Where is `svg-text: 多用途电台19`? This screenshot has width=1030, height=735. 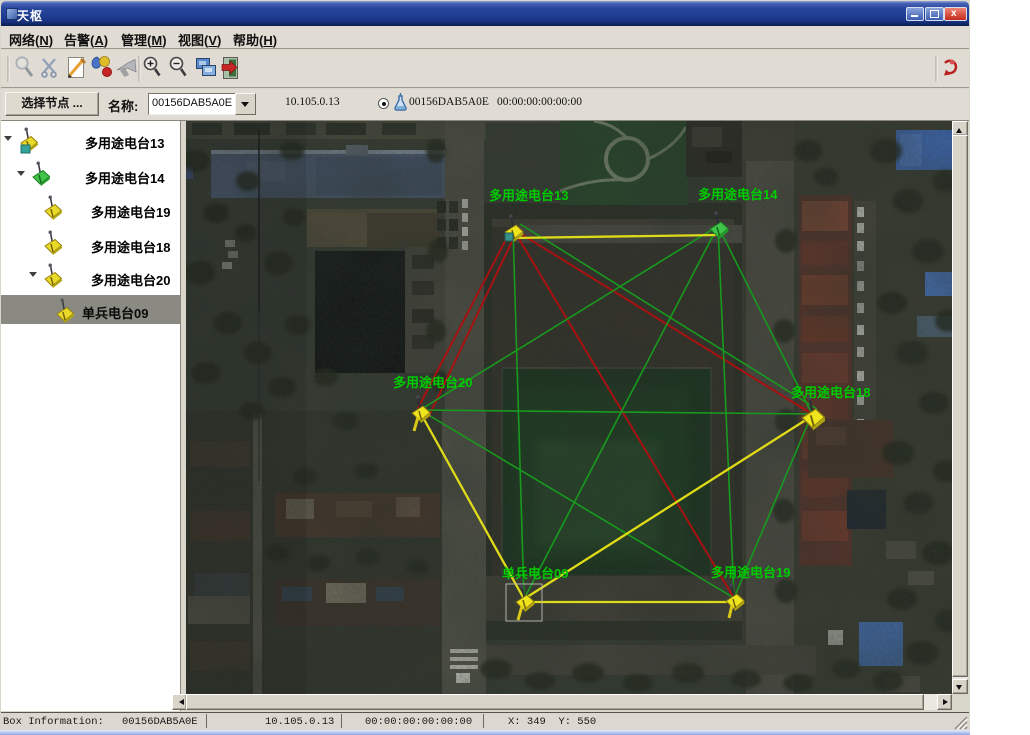 svg-text: 多用途电台19 is located at coordinates (750, 572).